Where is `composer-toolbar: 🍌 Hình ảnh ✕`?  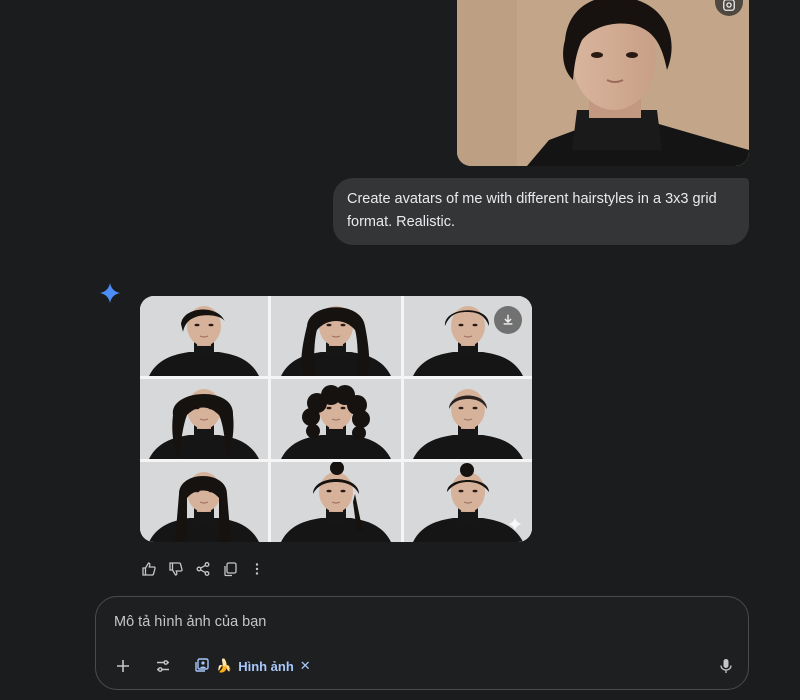 composer-toolbar: 🍌 Hình ảnh ✕ is located at coordinates (211, 666).